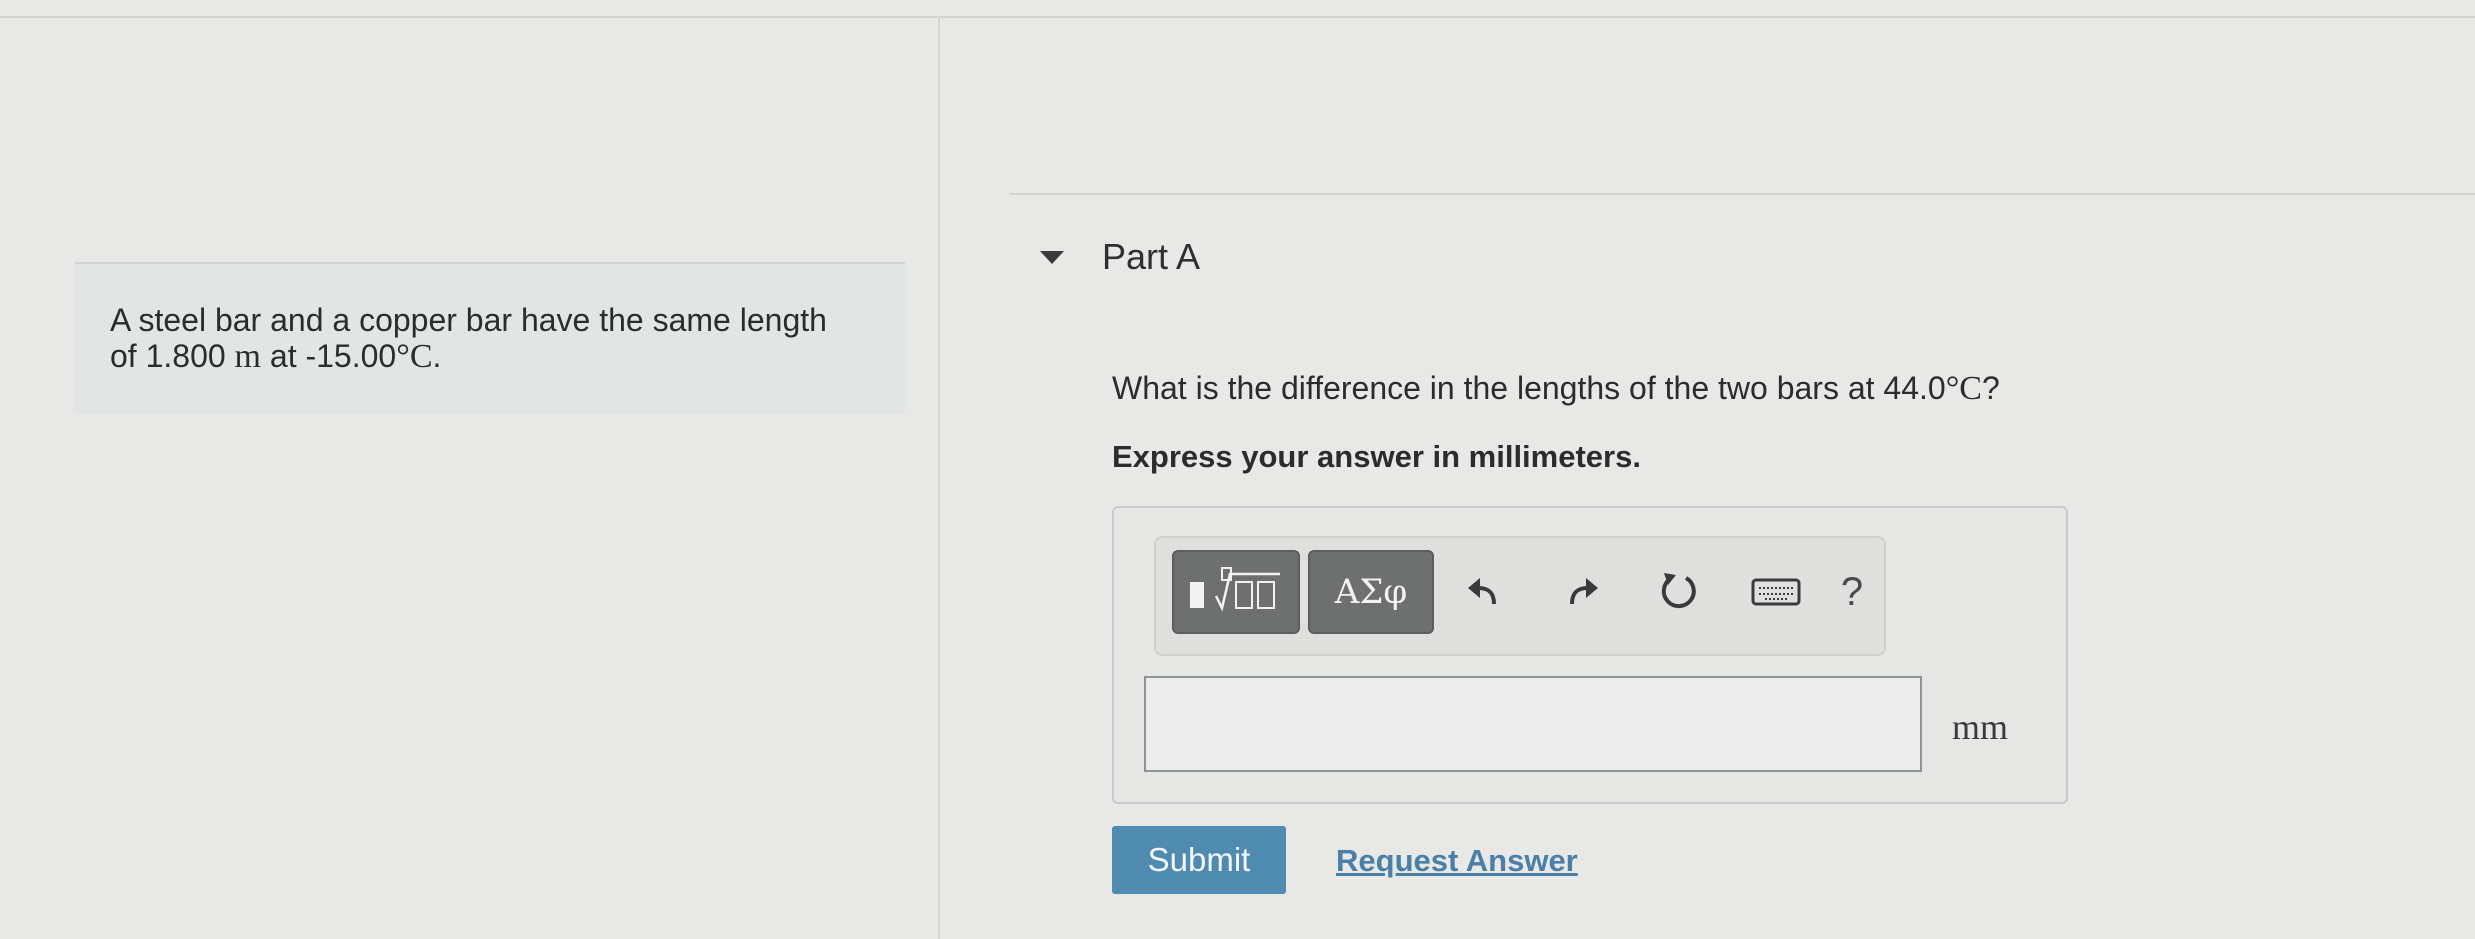 Image resolution: width=2475 pixels, height=939 pixels. Describe the element at coordinates (1052, 257) in the screenshot. I see `collapse-caret-icon` at that location.